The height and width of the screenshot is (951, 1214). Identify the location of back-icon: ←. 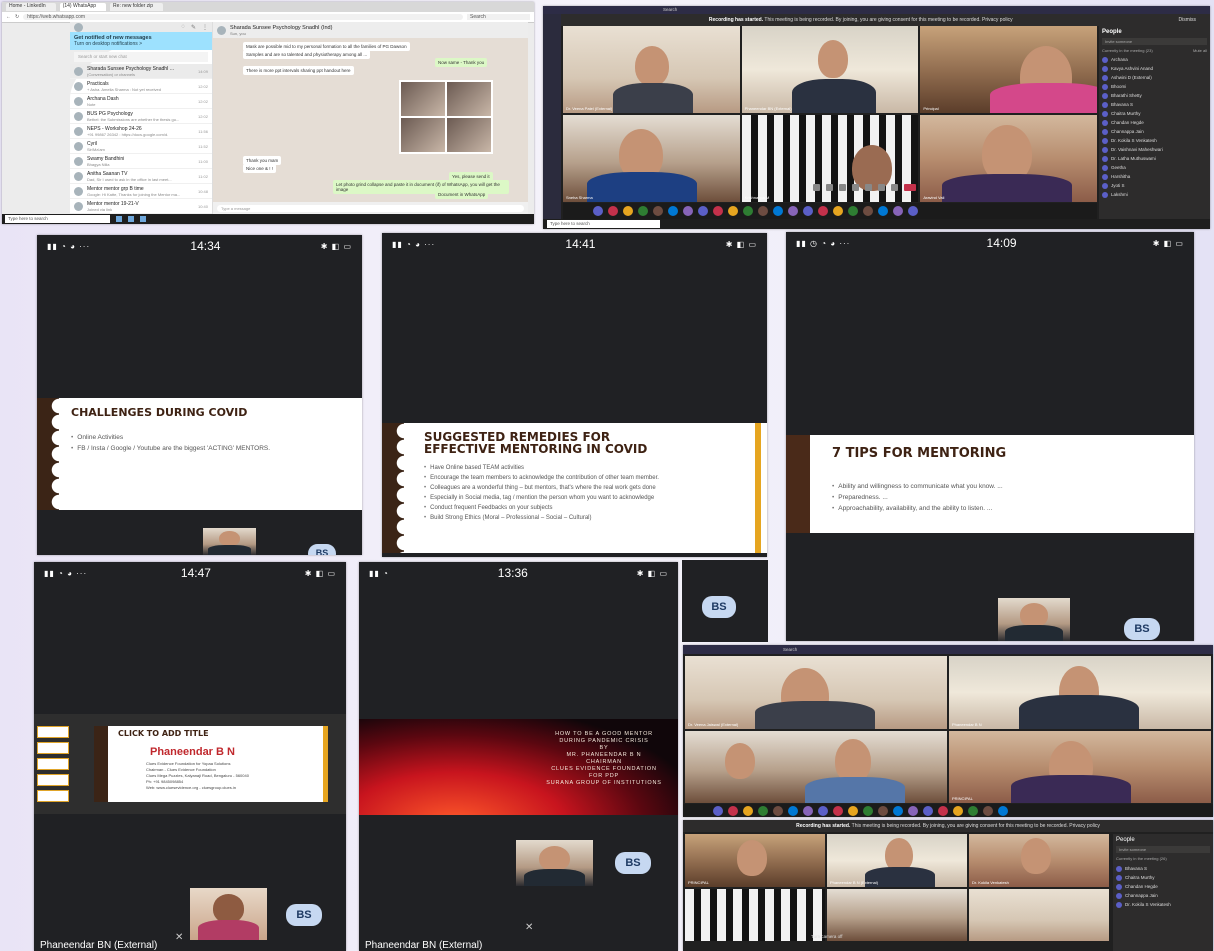
(8, 17).